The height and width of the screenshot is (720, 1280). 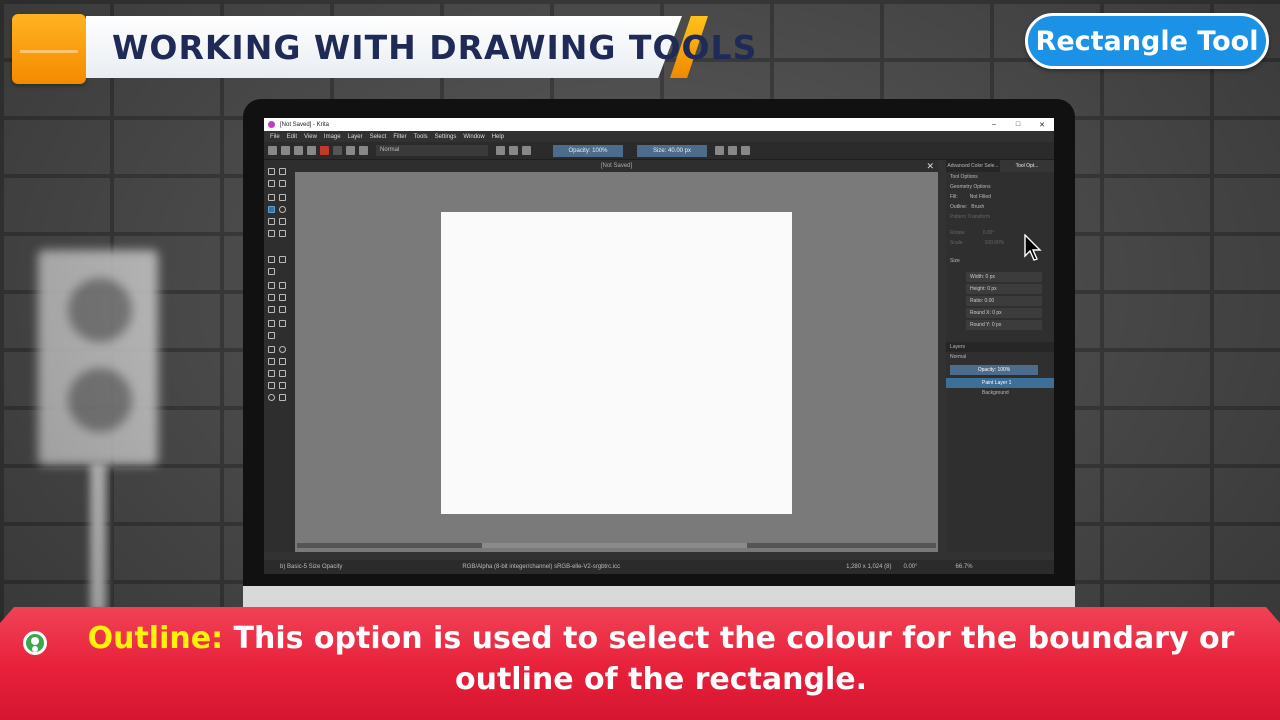 I want to click on ratio-field: Ratio: 0.00, so click(x=1004, y=301).